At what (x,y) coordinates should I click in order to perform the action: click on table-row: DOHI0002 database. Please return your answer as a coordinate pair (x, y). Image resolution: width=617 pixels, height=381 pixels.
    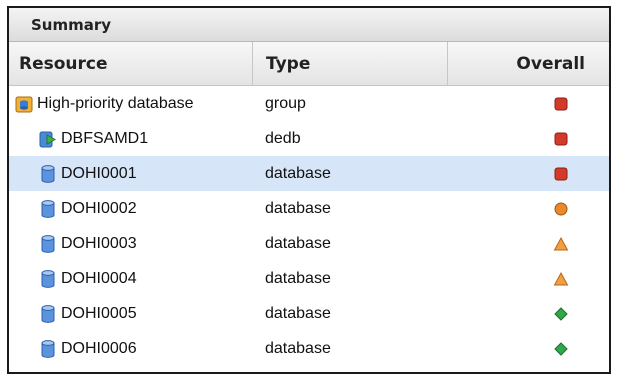
    Looking at the image, I should click on (309, 208).